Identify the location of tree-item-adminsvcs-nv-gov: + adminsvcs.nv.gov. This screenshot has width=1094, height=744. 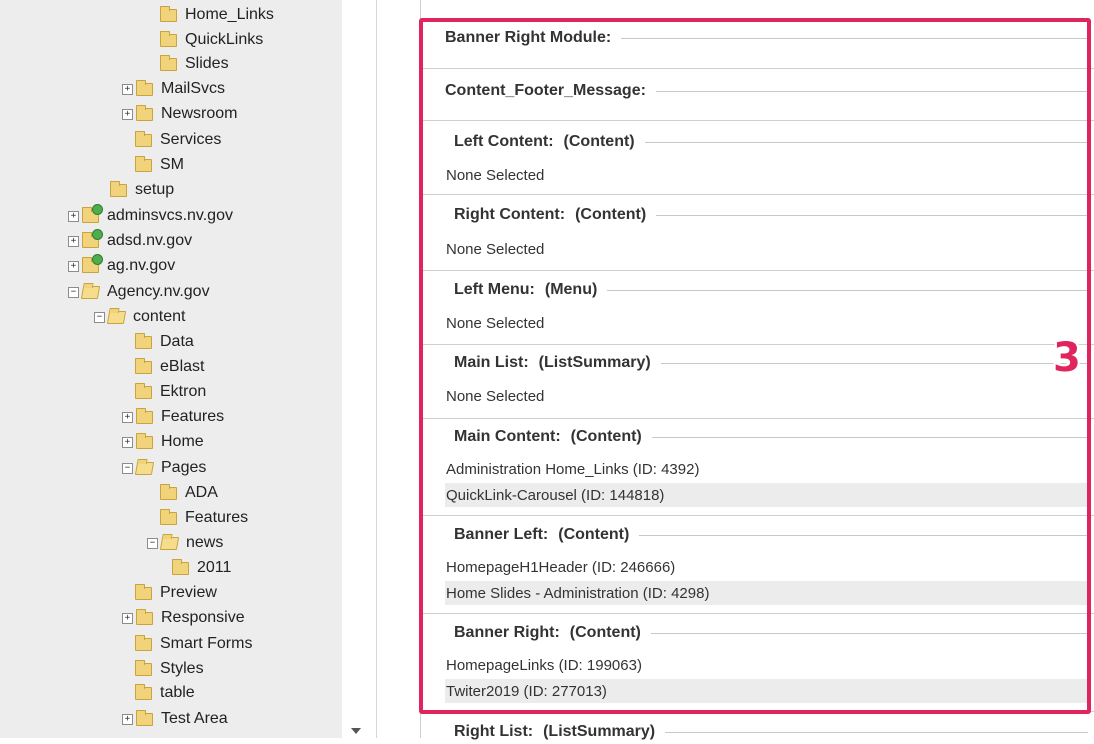
(150, 215).